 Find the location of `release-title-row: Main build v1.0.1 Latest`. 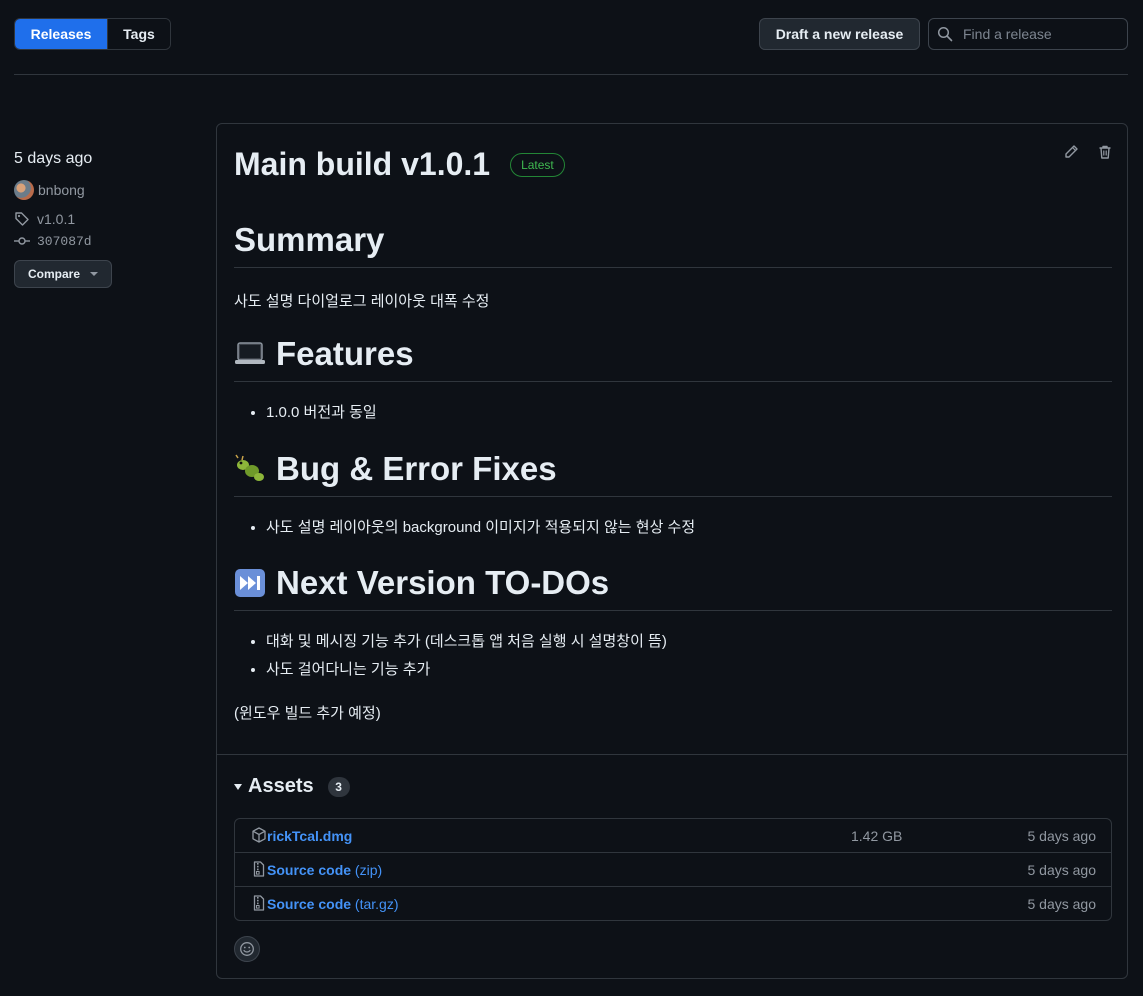

release-title-row: Main build v1.0.1 Latest is located at coordinates (399, 164).